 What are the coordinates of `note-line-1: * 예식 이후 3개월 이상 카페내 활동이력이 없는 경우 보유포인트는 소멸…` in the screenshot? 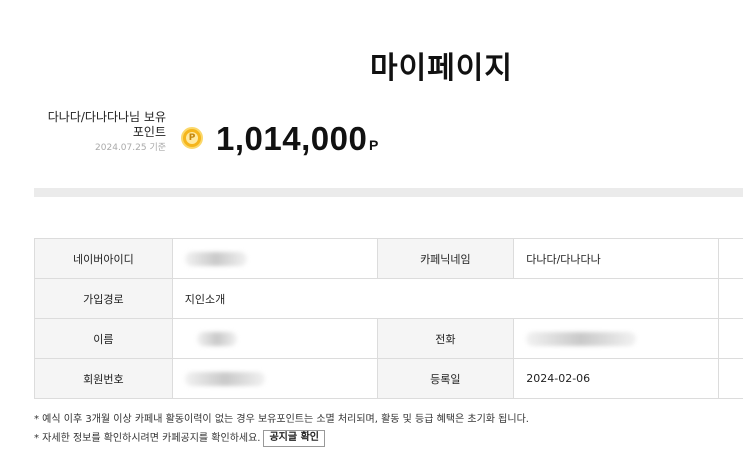 It's located at (281, 419).